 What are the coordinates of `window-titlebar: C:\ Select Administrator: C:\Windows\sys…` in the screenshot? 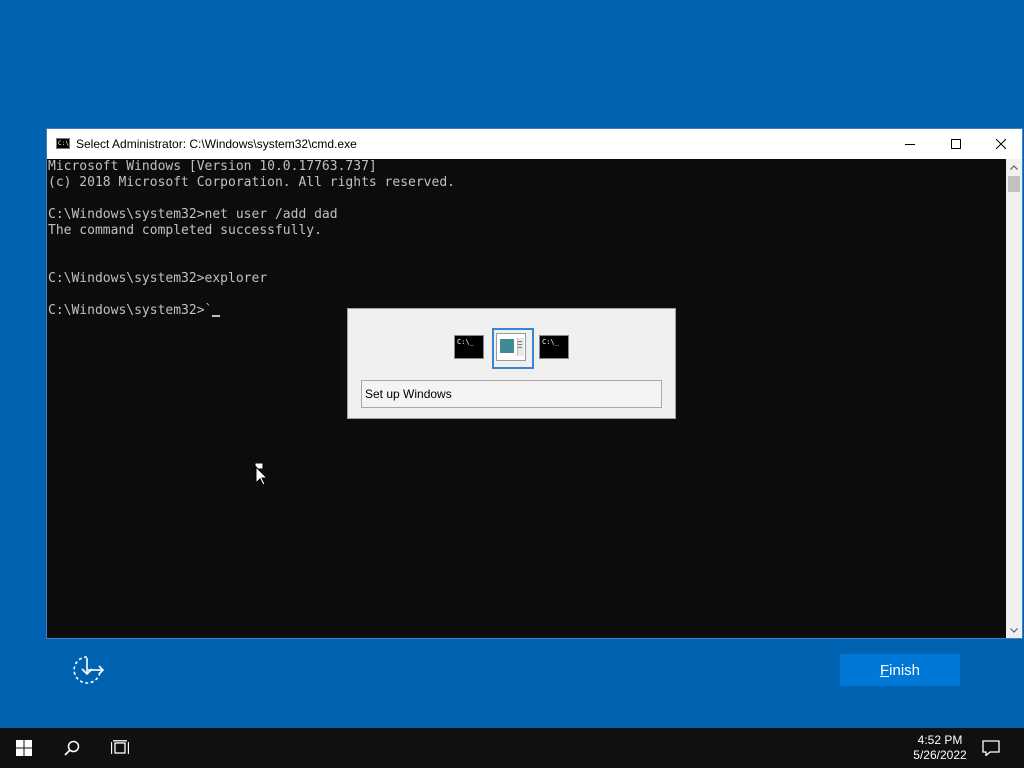 It's located at (534, 144).